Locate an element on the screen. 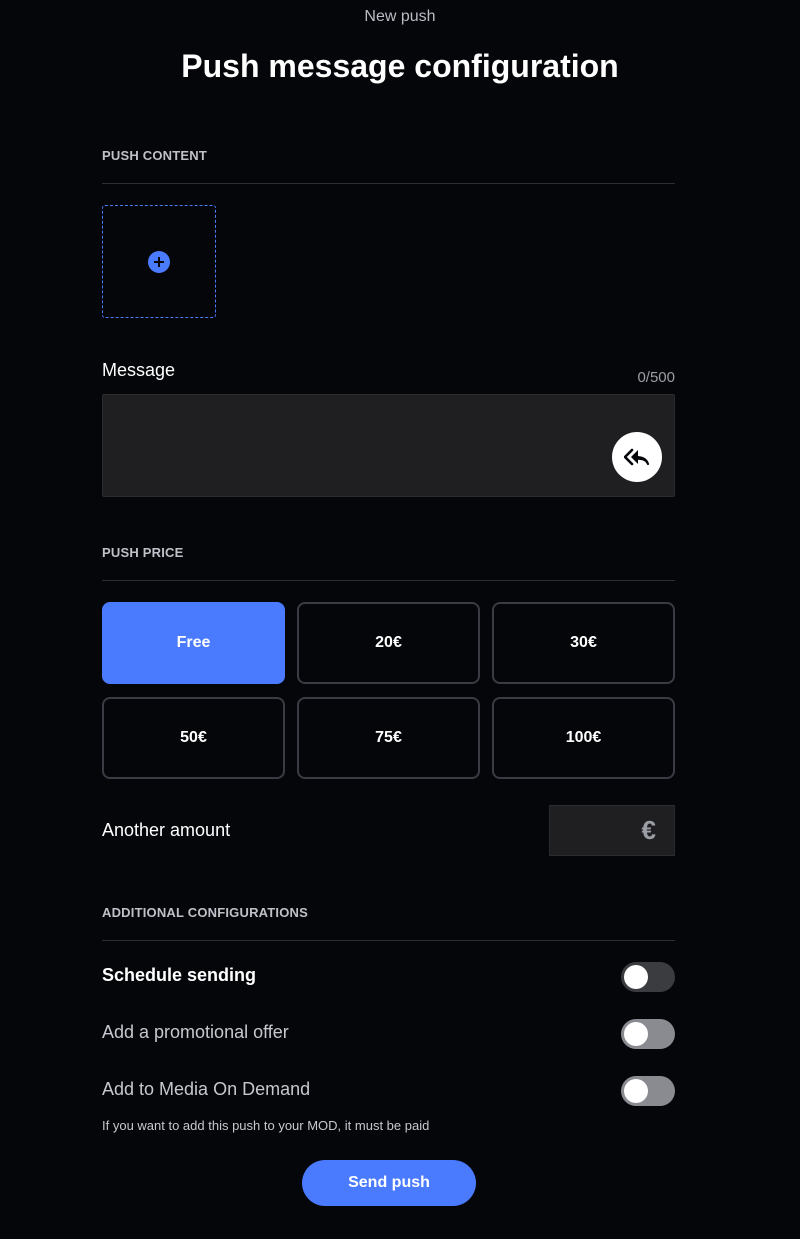 Image resolution: width=800 pixels, height=1239 pixels. media-on-demand-label: Add to Media On Demand is located at coordinates (206, 1089).